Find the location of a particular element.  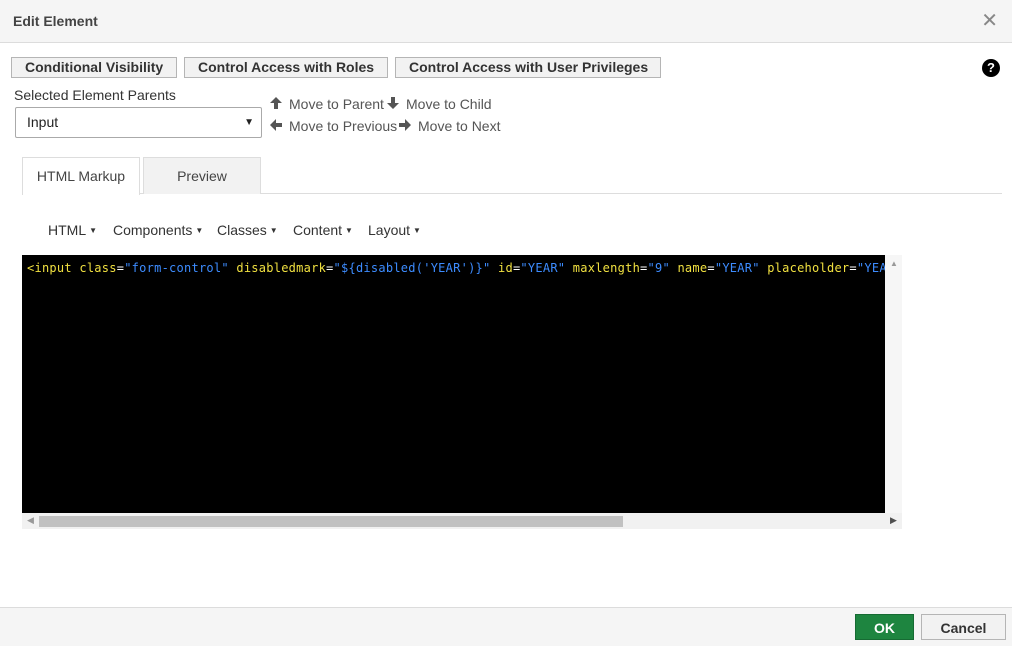

code-attr-name: class is located at coordinates (98, 268).